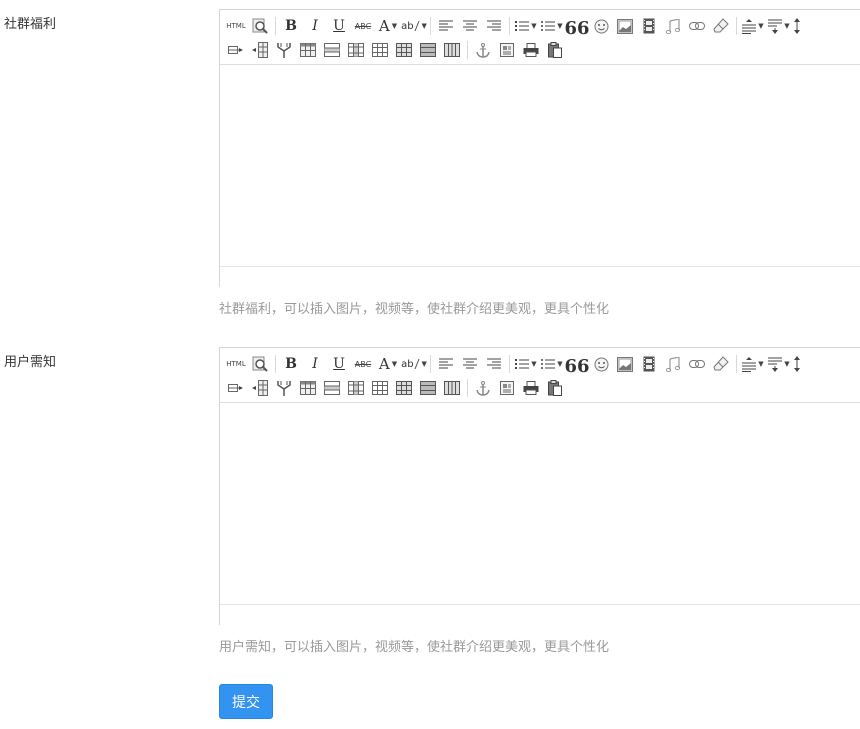 The height and width of the screenshot is (729, 860). I want to click on bold-label: B, so click(291, 26).